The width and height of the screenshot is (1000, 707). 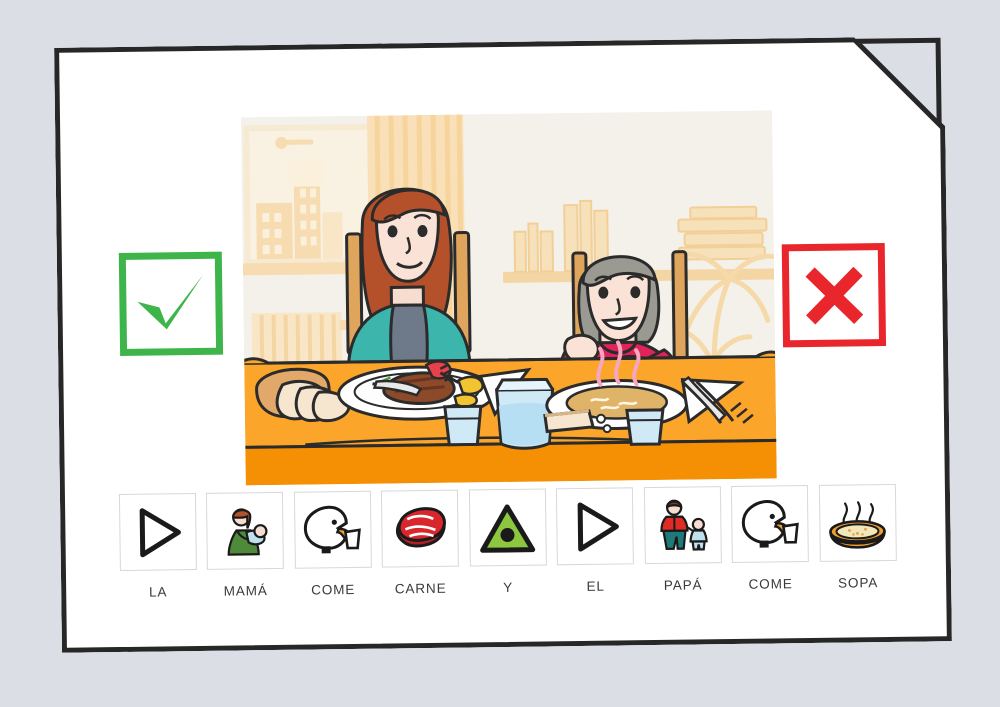 I want to click on cross-icon, so click(x=834, y=295).